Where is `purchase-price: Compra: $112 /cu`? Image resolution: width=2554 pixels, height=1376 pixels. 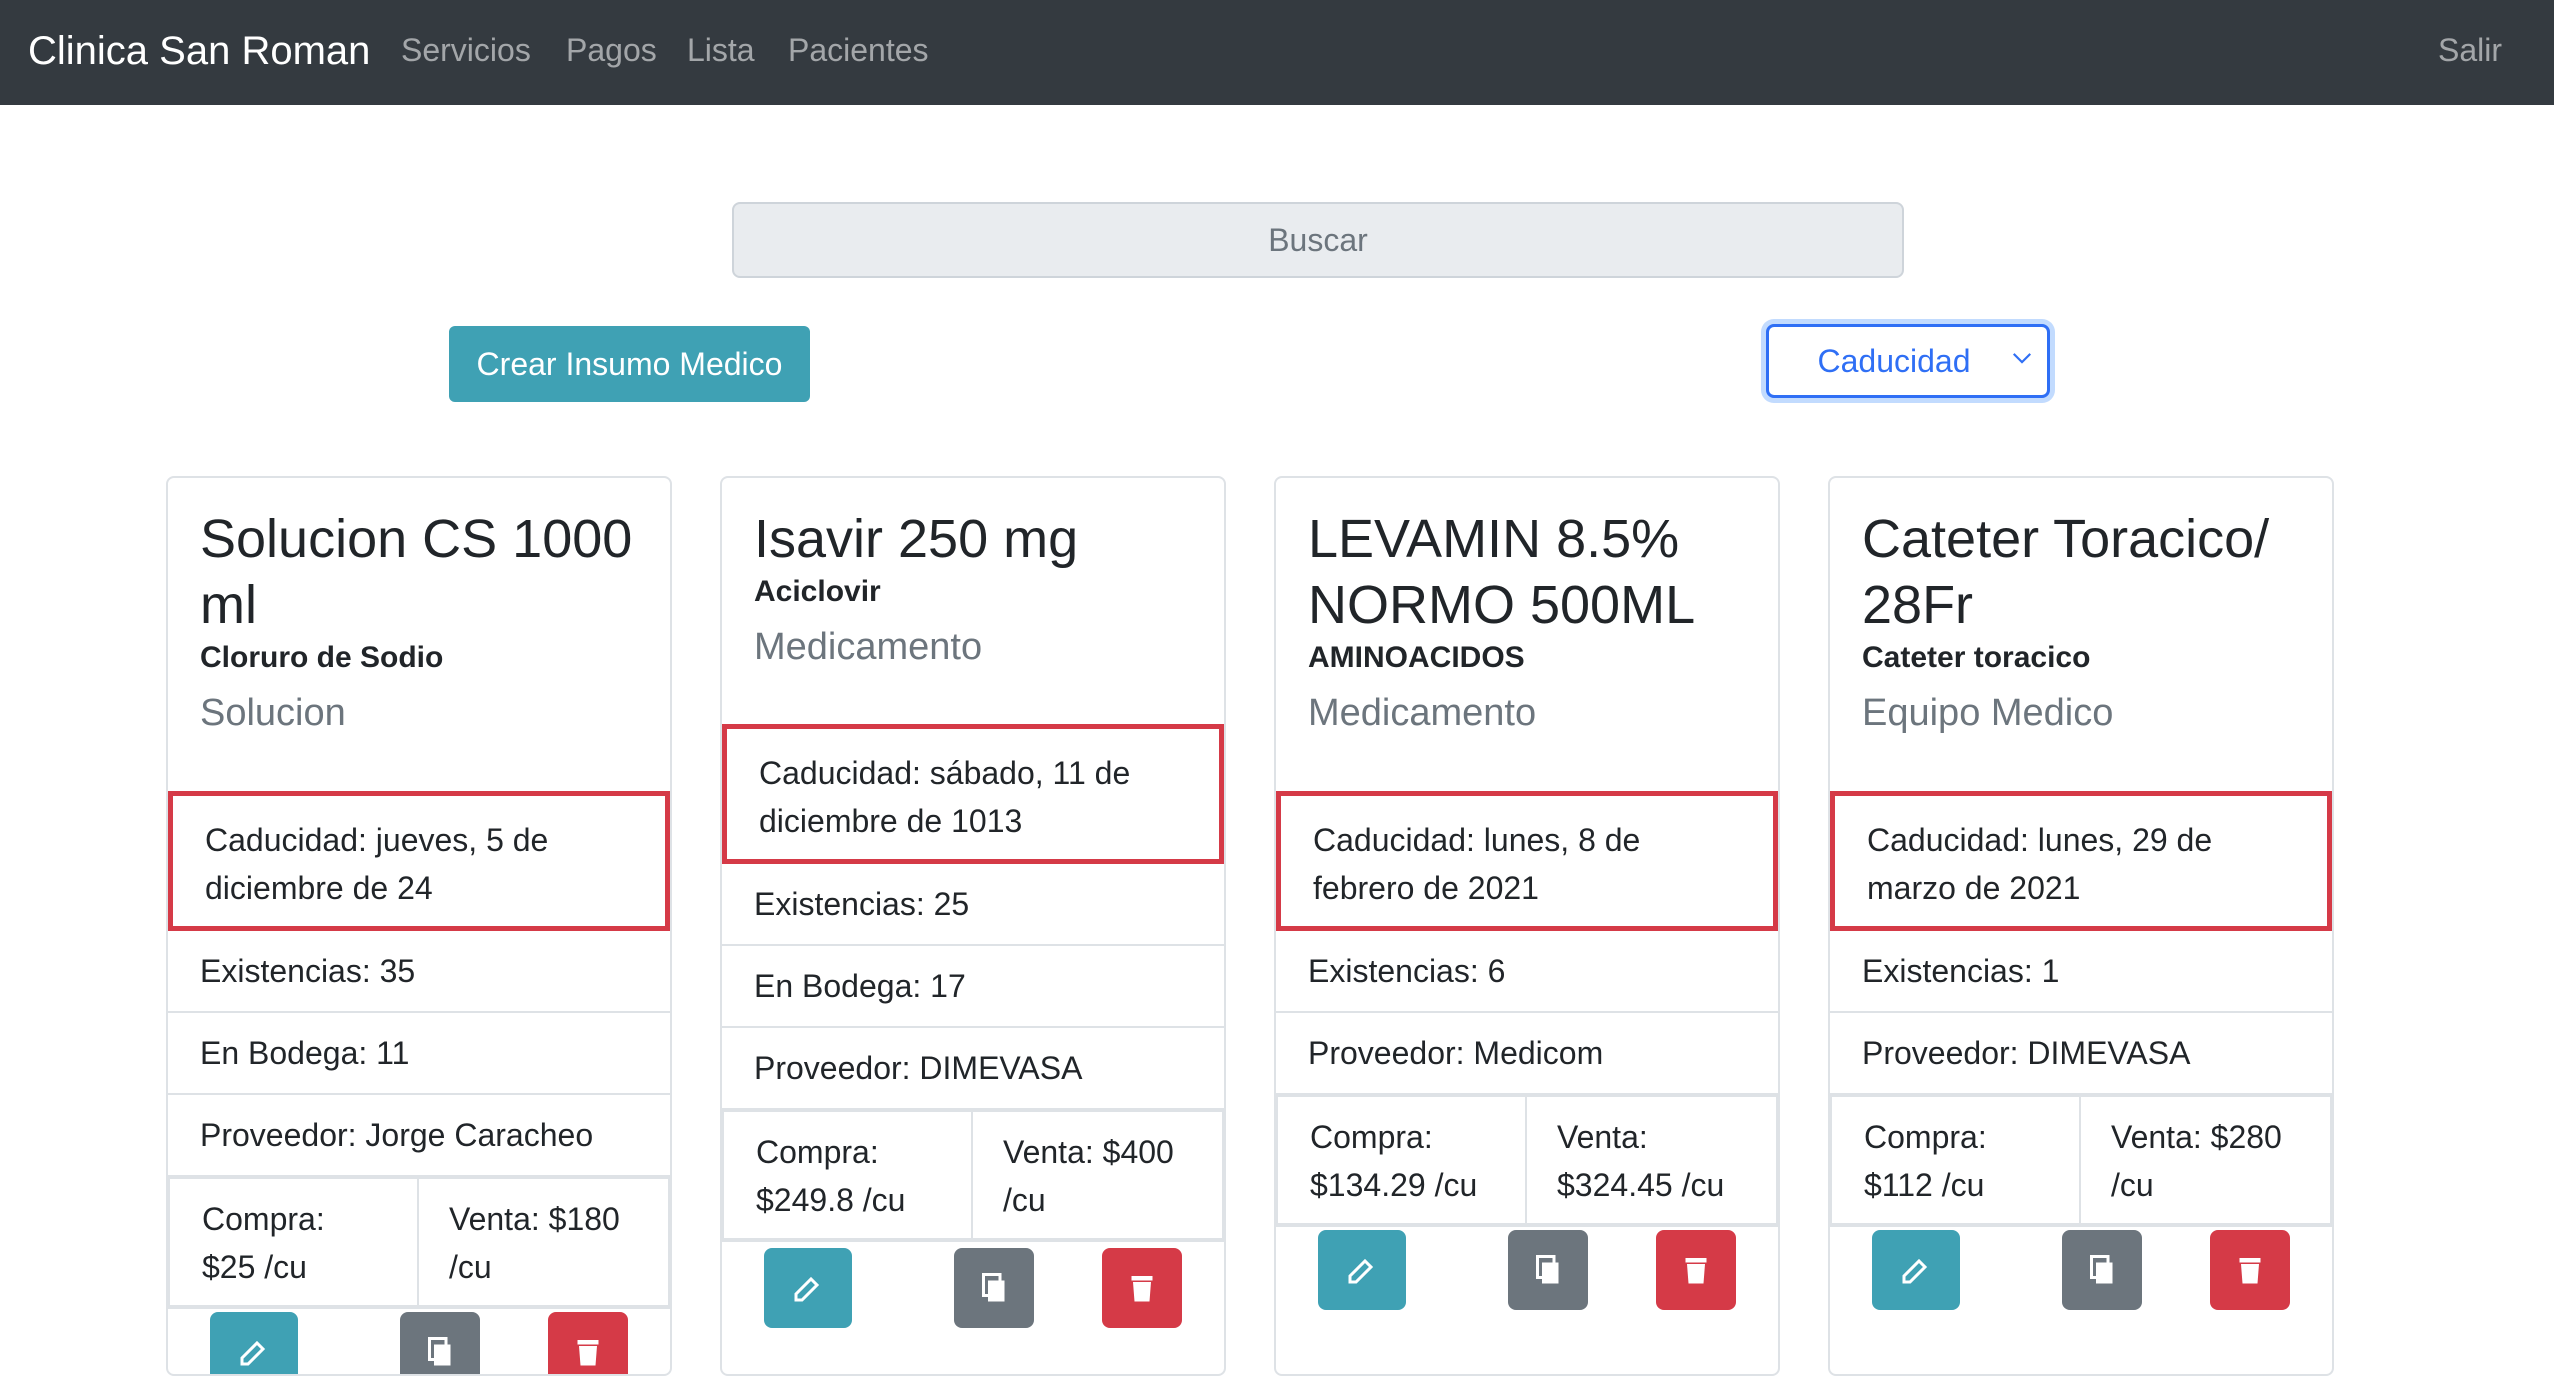
purchase-price: Compra: $112 /cu is located at coordinates (1955, 1160).